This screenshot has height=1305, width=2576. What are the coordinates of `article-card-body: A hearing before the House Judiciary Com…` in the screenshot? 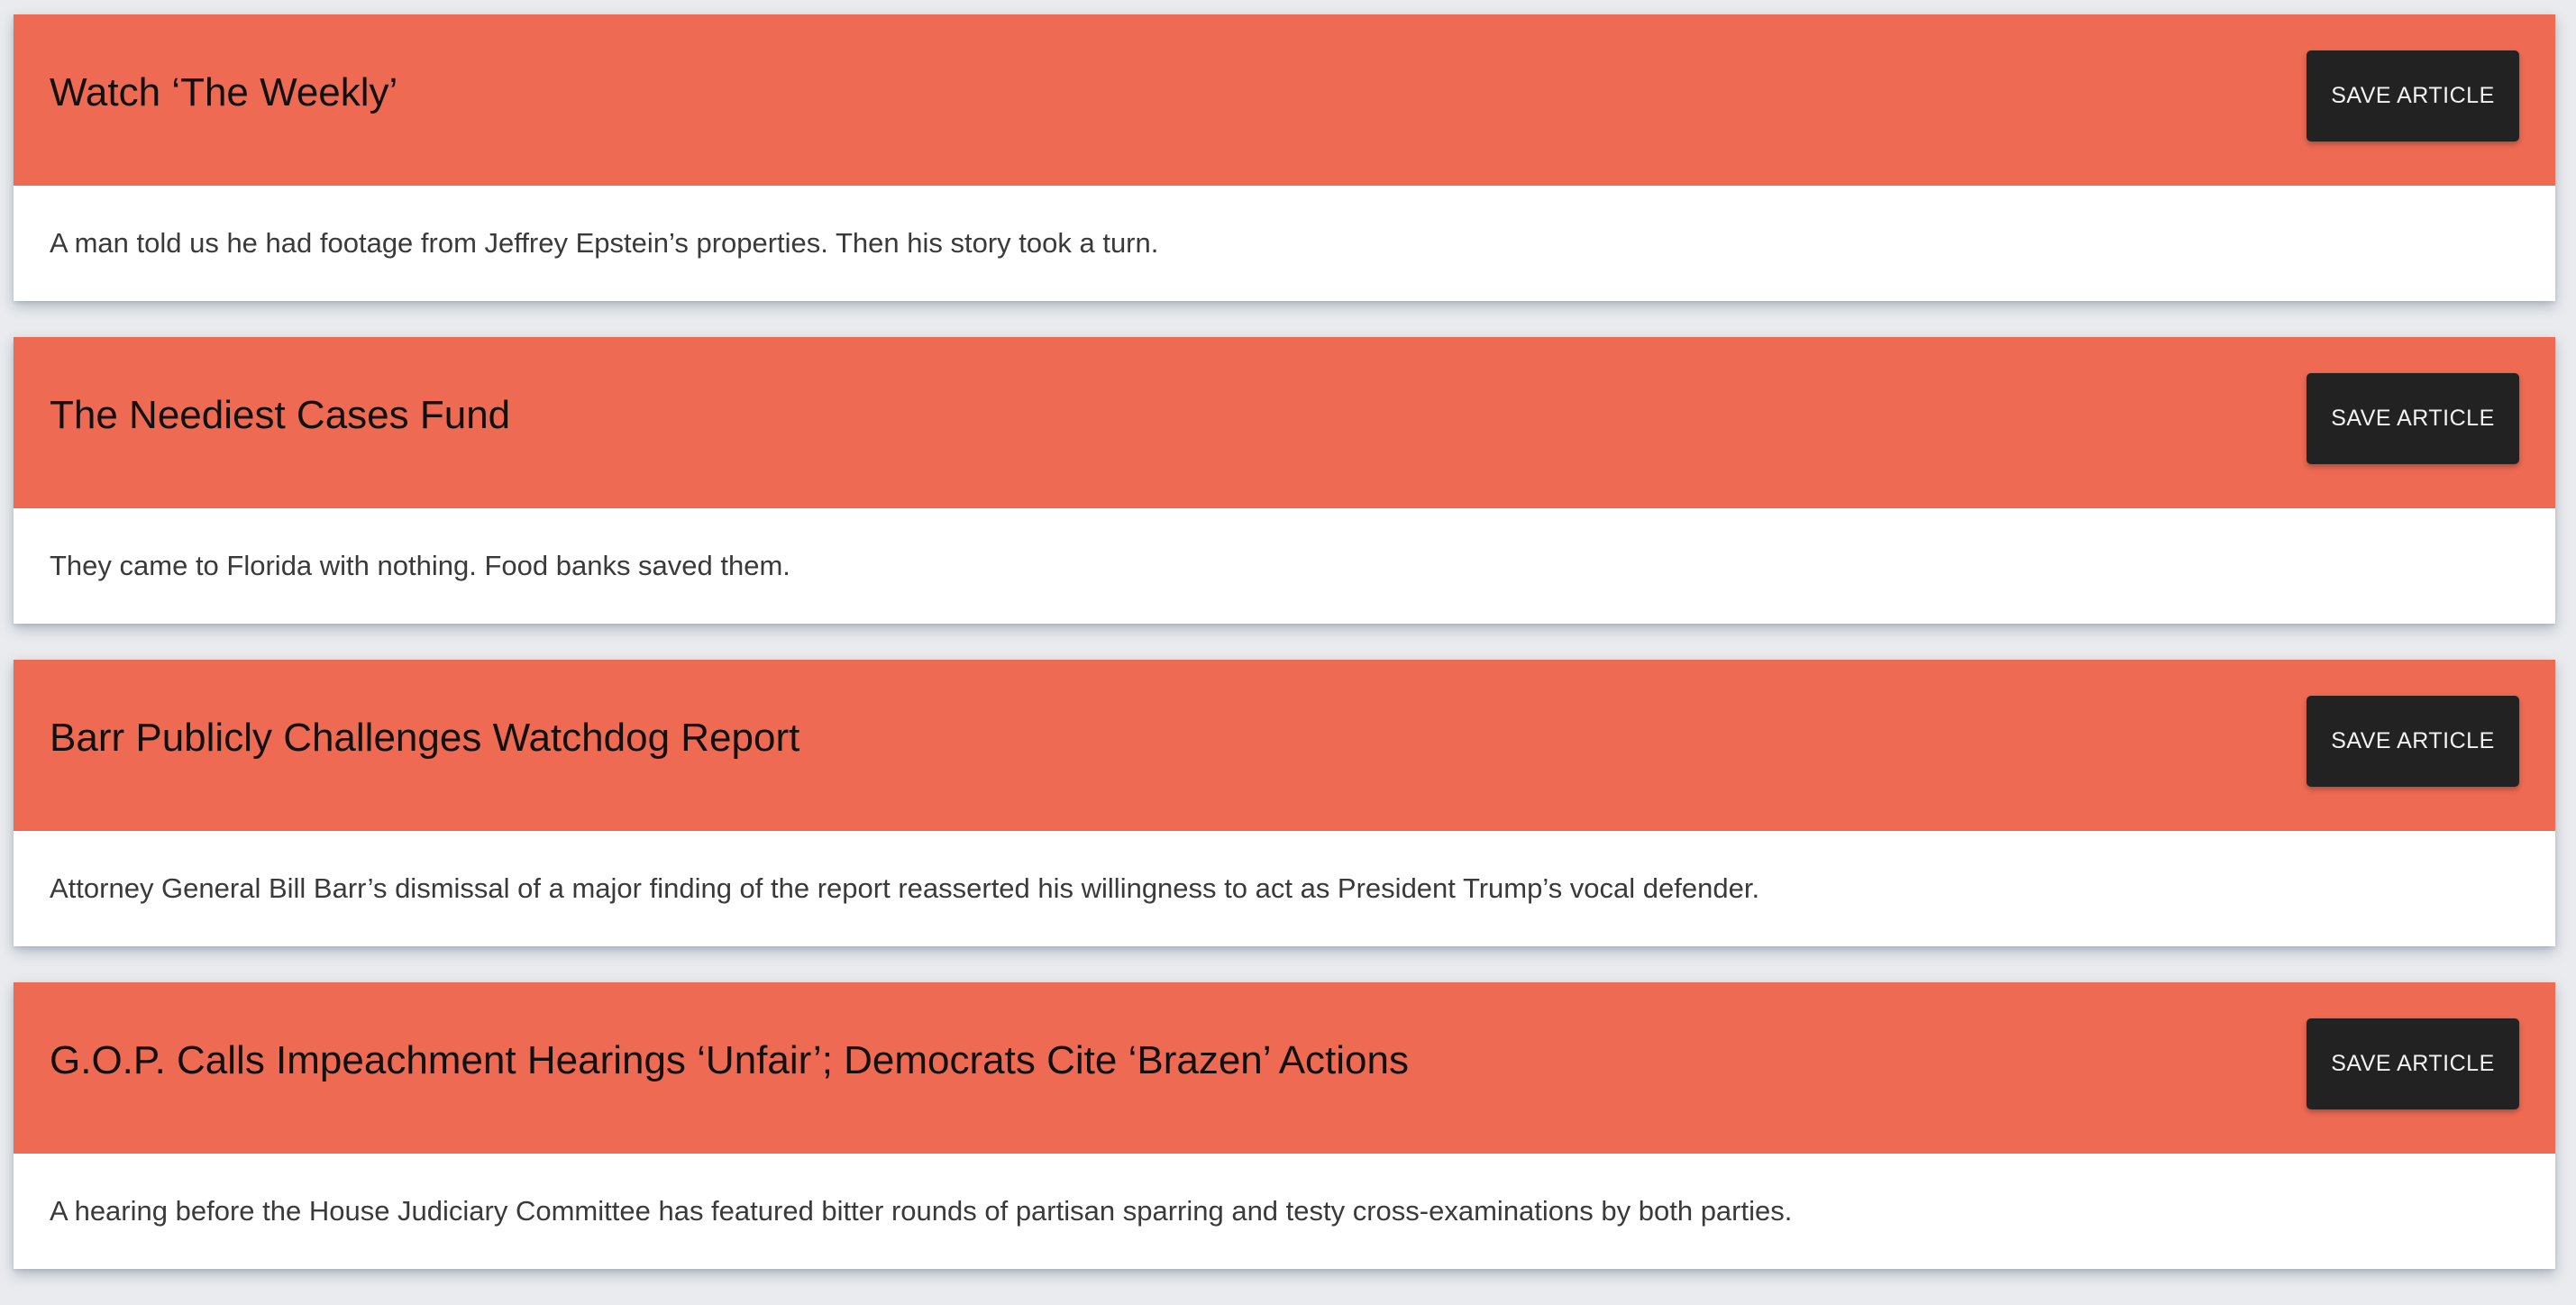 It's located at (1284, 1211).